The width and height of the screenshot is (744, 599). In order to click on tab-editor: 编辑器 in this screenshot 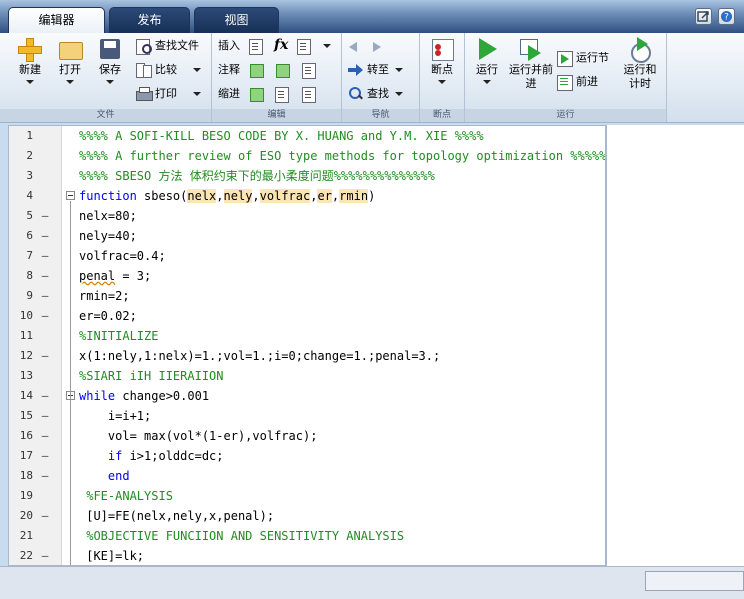, I will do `click(56, 20)`.